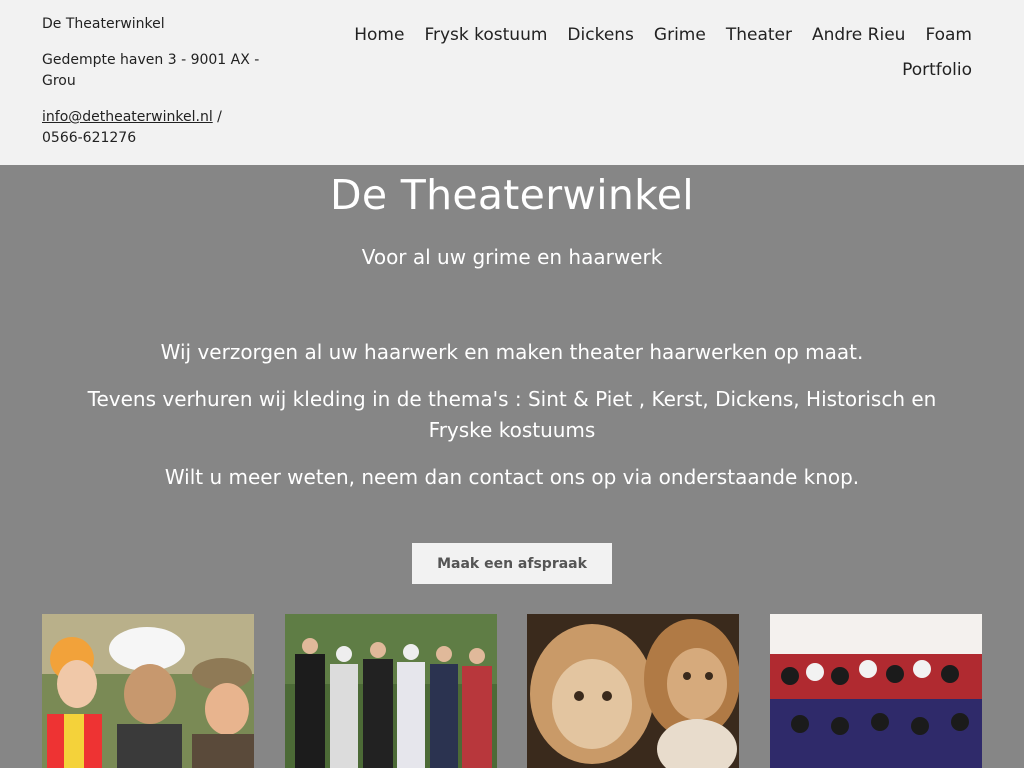  I want to click on page-title: De Theaterwinkel, so click(512, 195).